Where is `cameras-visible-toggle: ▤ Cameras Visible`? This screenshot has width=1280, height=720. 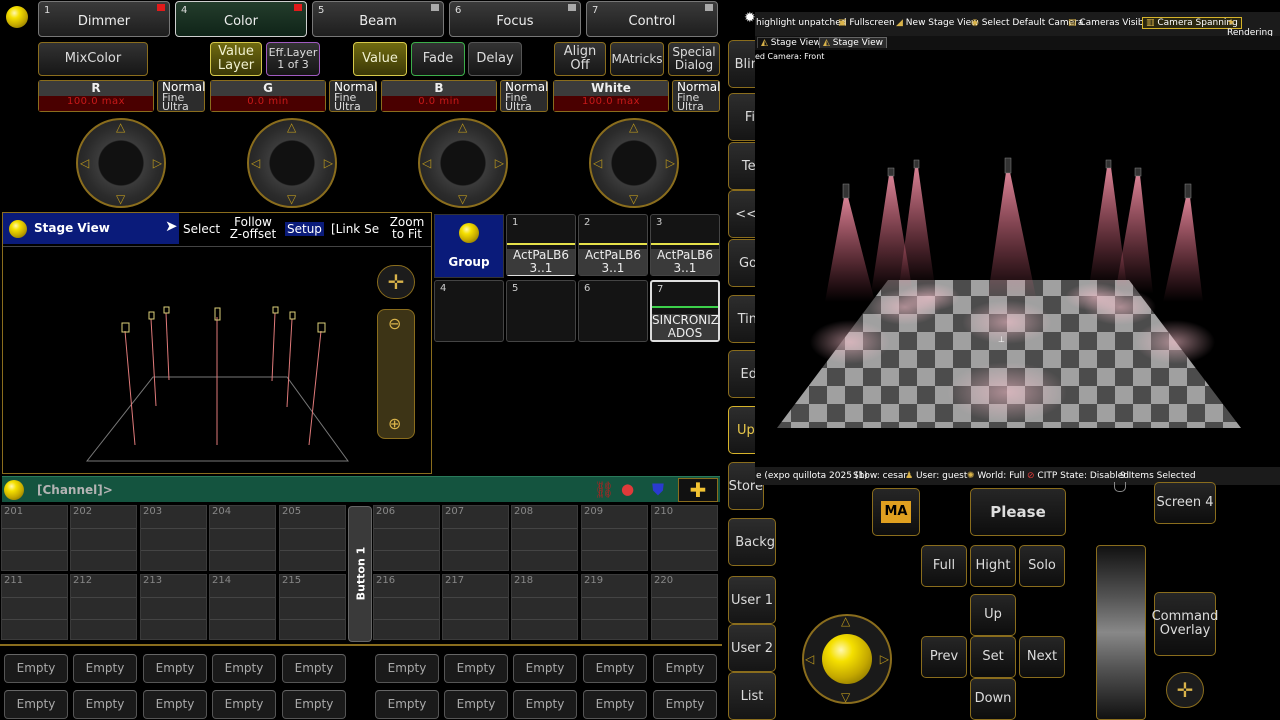
cameras-visible-toggle: ▤ Cameras Visible is located at coordinates (1110, 23).